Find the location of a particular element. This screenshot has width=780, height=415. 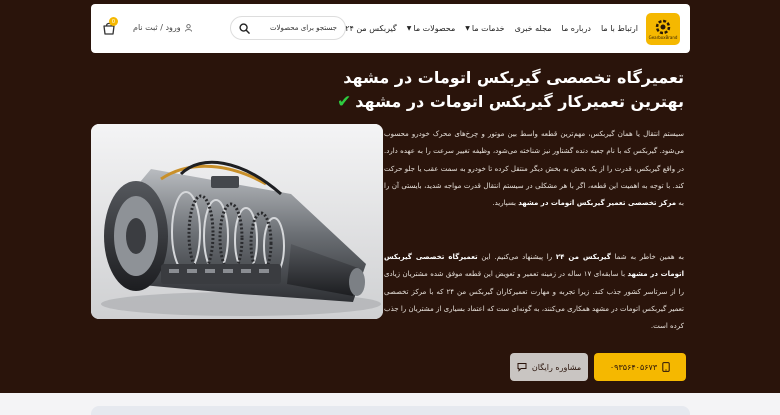

nav-item-services: خدمات ما ▼ is located at coordinates (484, 28).